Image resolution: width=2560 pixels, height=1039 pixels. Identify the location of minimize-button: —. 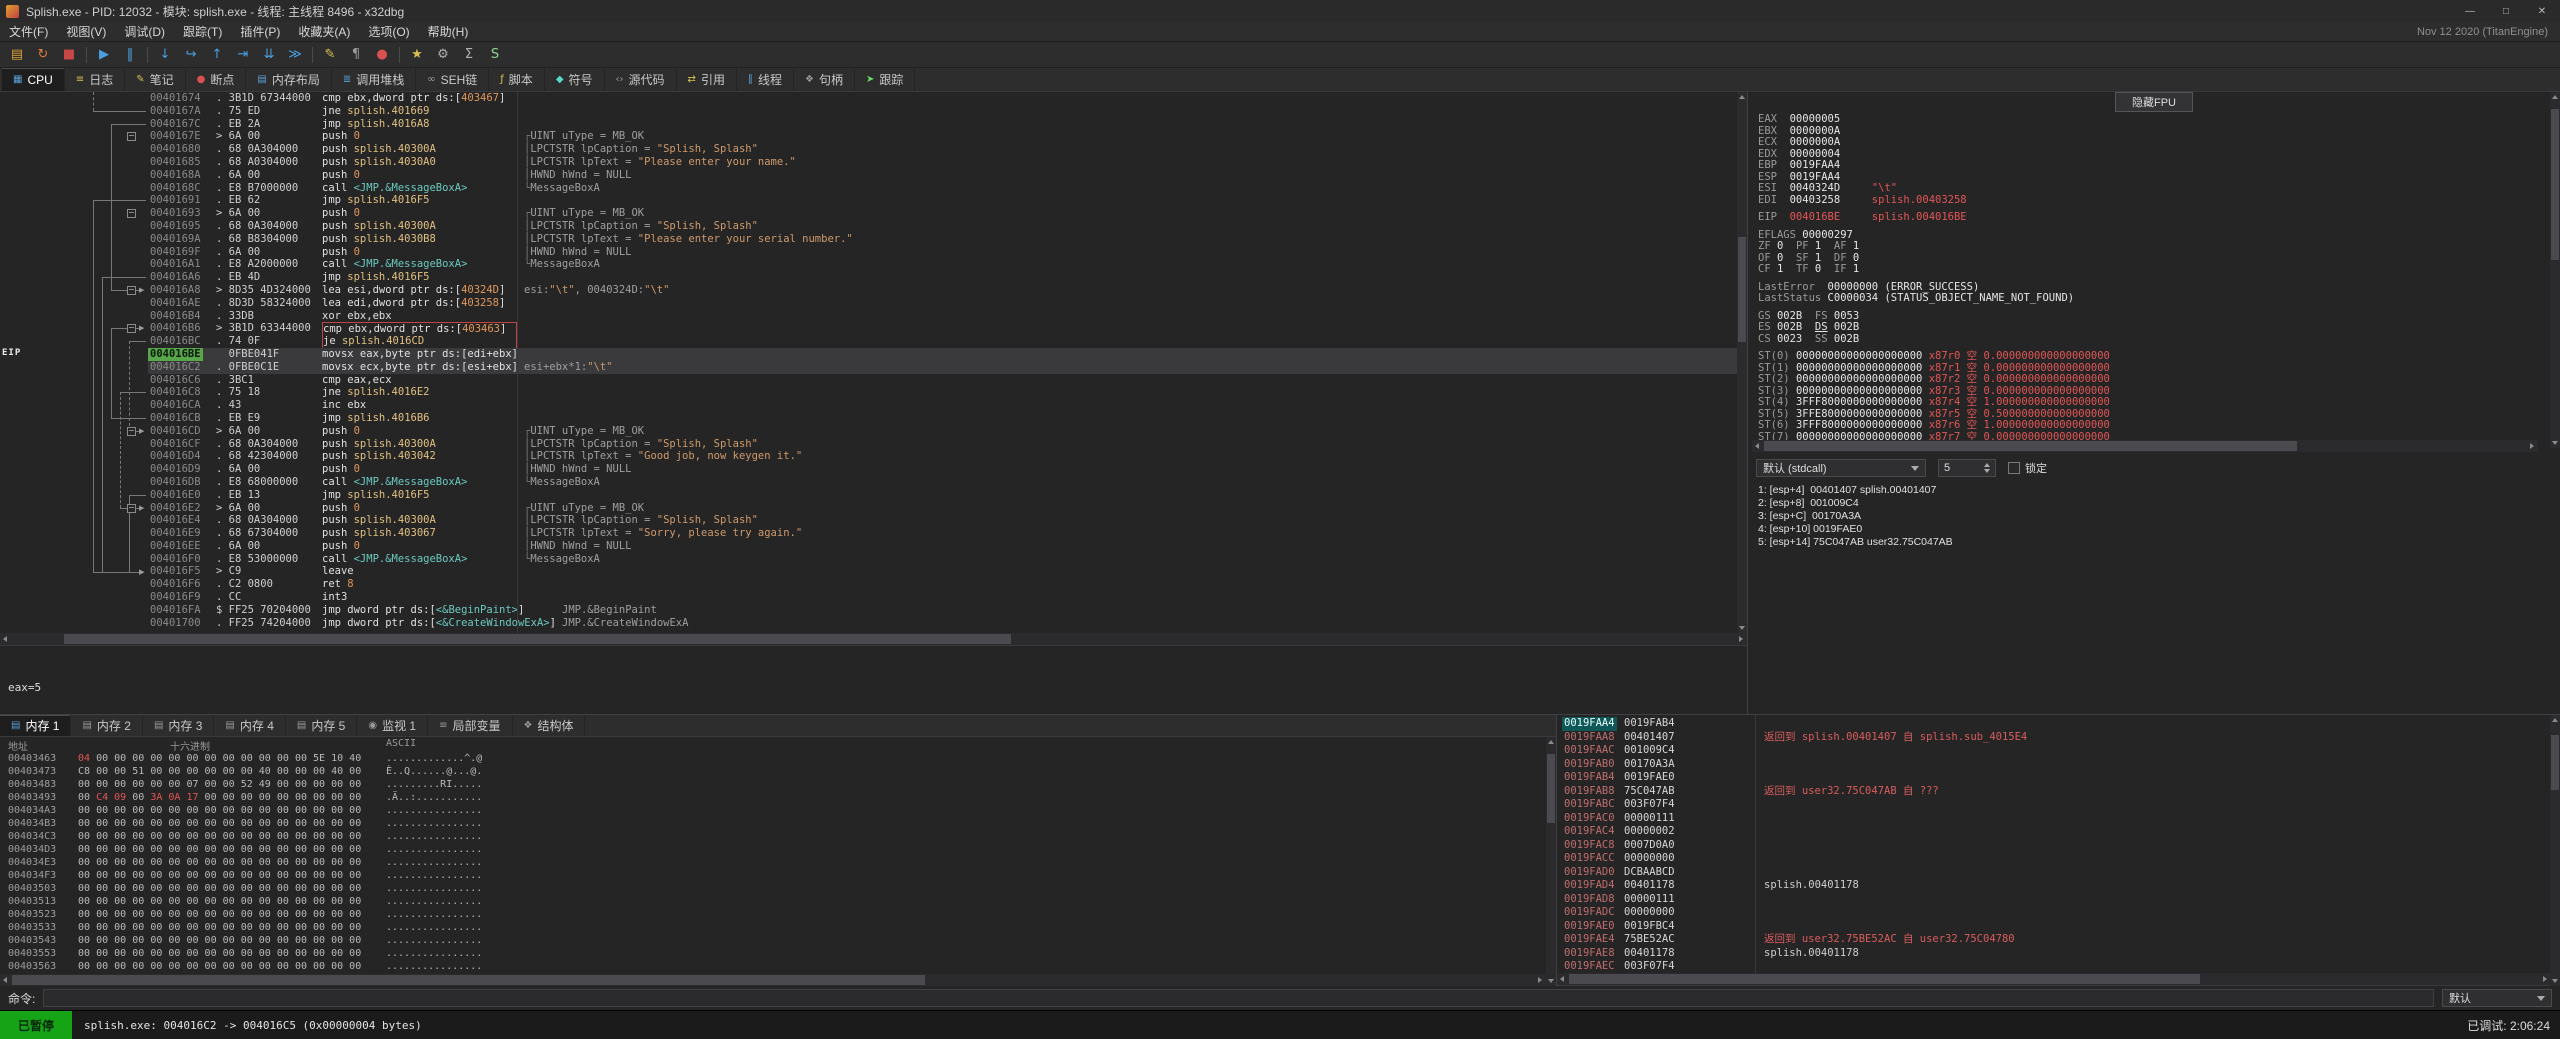
(2470, 11).